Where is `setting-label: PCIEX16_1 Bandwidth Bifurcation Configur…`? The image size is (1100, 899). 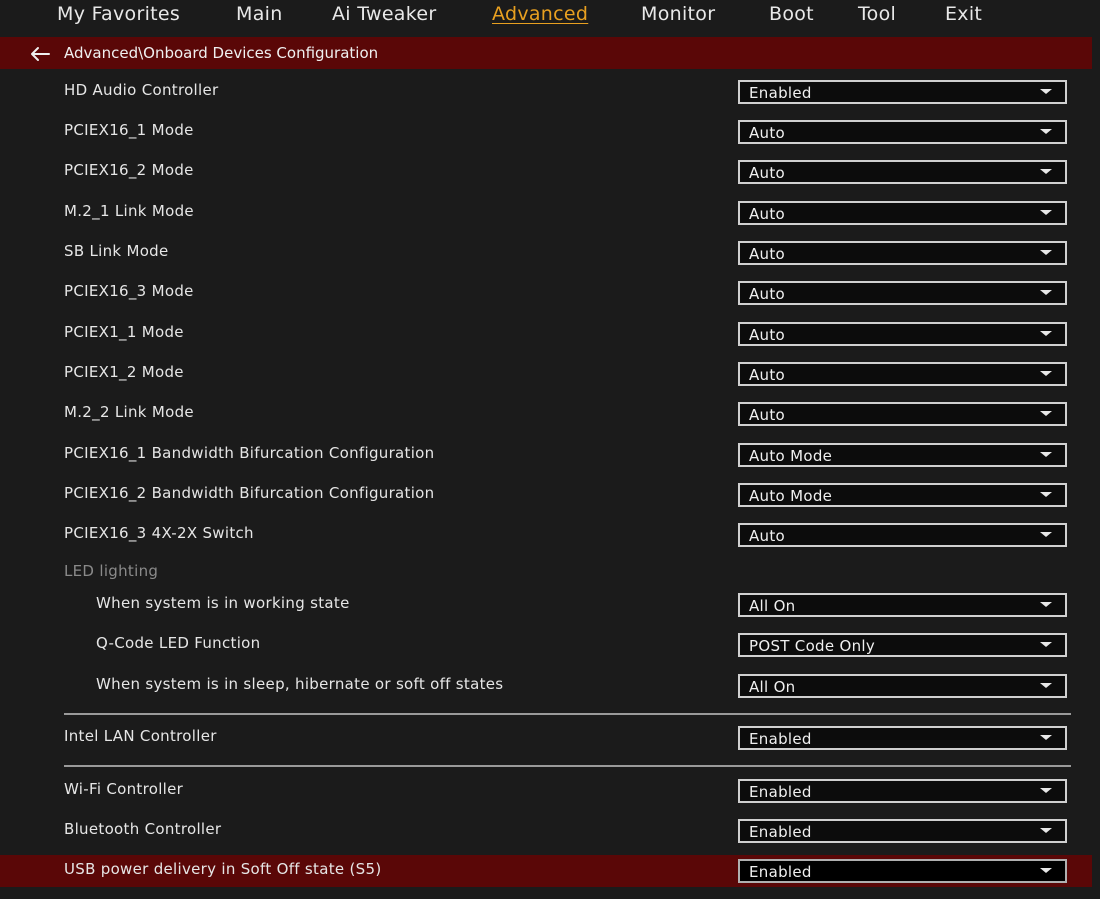 setting-label: PCIEX16_1 Bandwidth Bifurcation Configur… is located at coordinates (249, 453).